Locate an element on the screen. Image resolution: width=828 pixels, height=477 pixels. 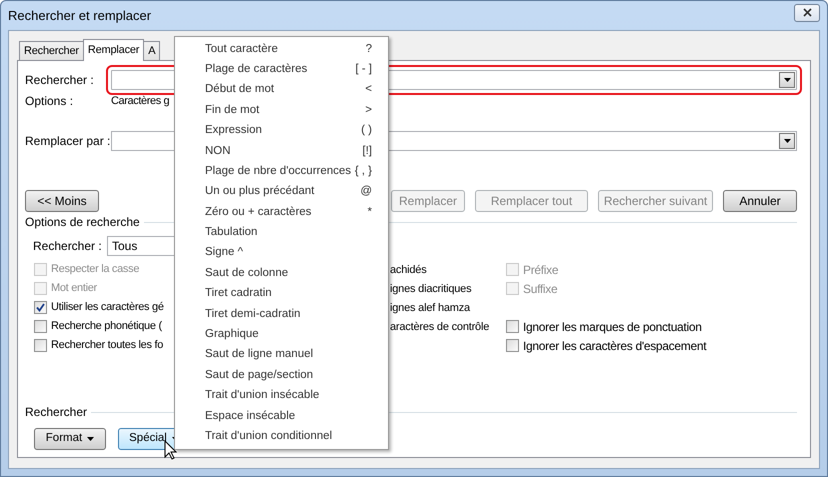
close-button is located at coordinates (807, 13).